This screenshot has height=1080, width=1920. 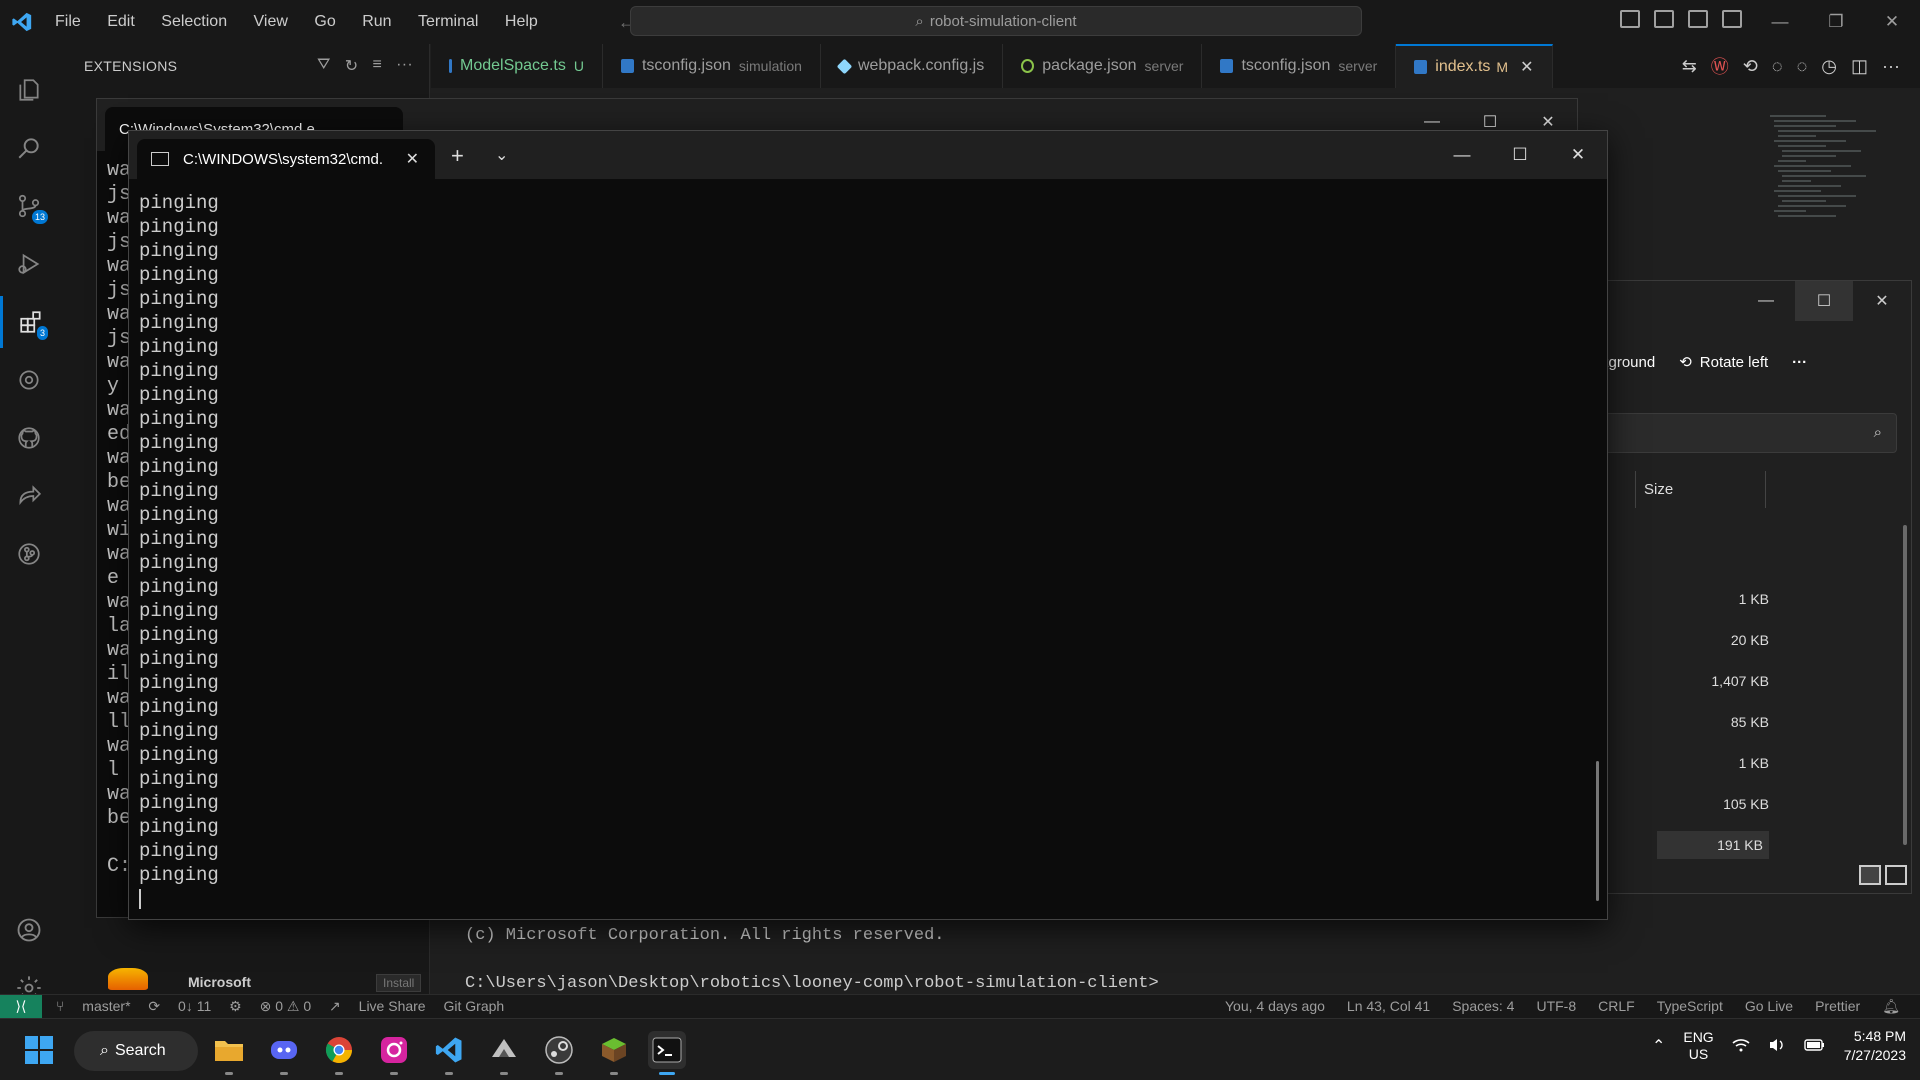 I want to click on steam-icon, so click(x=559, y=1053).